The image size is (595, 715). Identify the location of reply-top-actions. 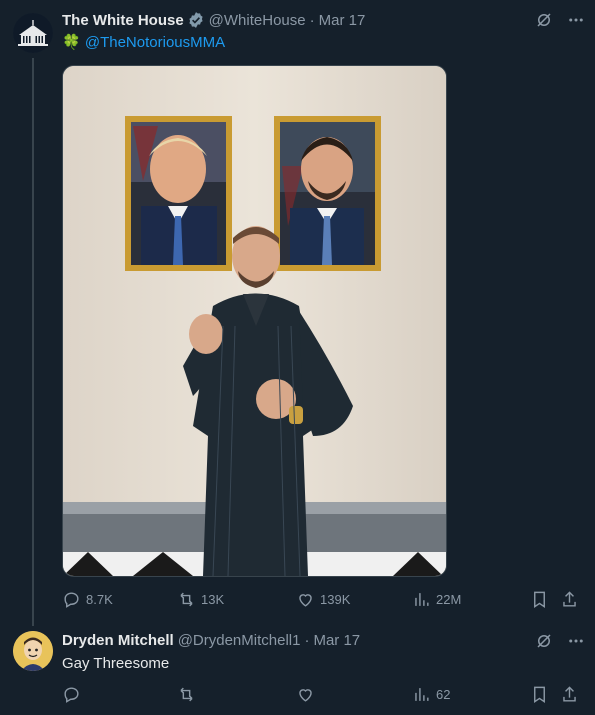
(560, 641).